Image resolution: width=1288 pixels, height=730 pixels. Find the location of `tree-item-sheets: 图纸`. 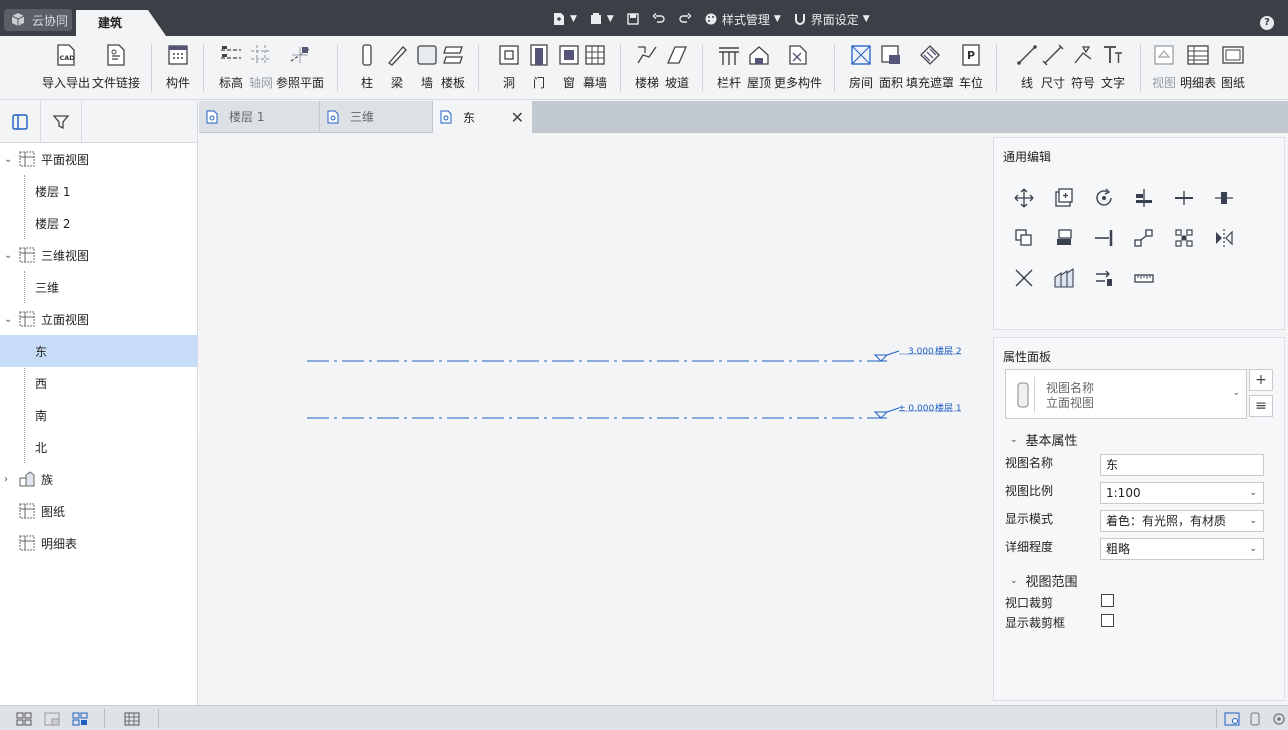

tree-item-sheets: 图纸 is located at coordinates (98, 511).